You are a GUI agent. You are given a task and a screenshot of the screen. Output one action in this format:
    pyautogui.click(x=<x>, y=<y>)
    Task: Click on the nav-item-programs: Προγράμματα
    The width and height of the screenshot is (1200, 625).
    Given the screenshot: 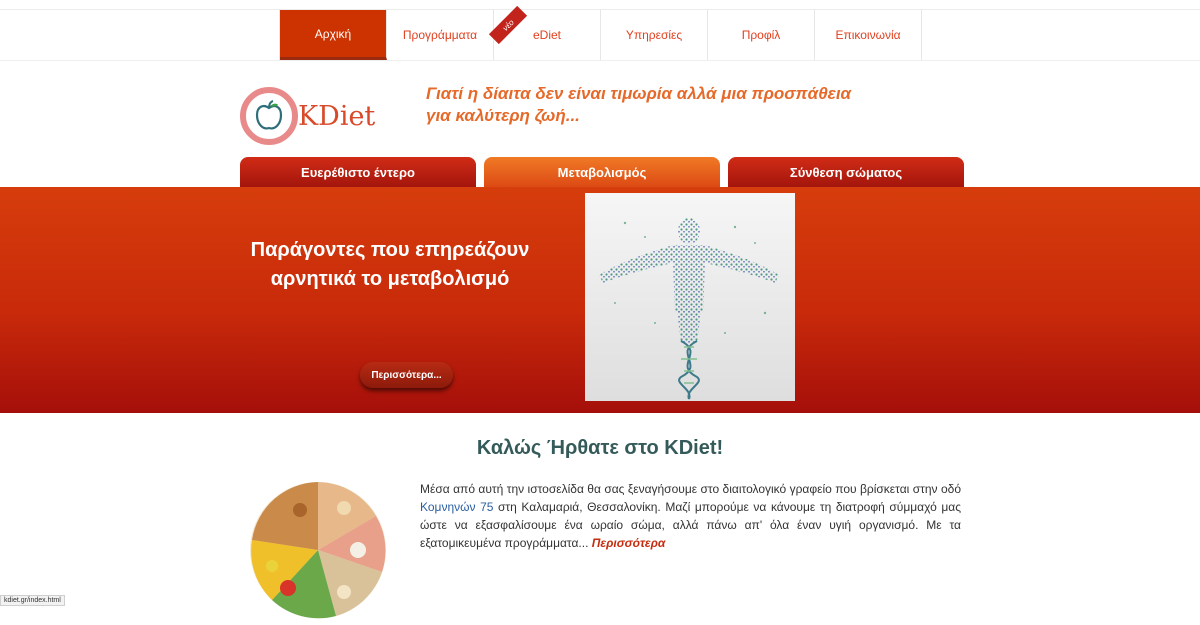 What is the action you would take?
    pyautogui.click(x=440, y=35)
    